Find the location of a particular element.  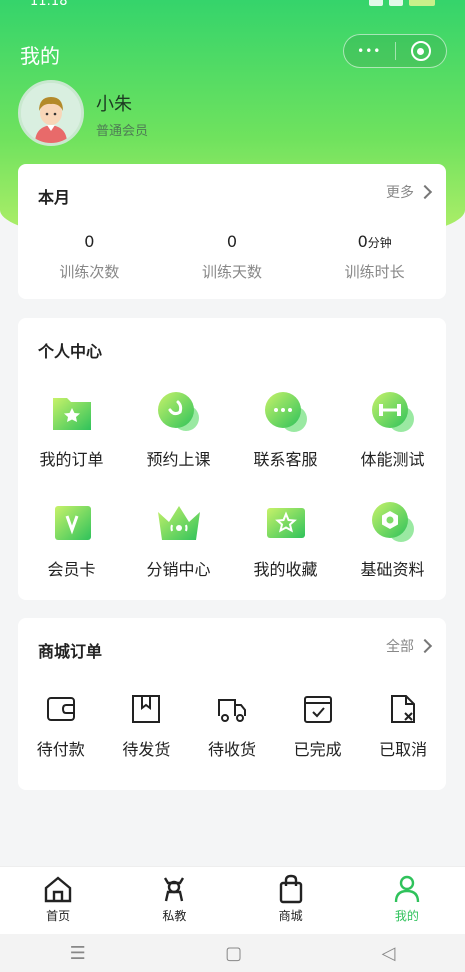

status-icons is located at coordinates (402, 3).